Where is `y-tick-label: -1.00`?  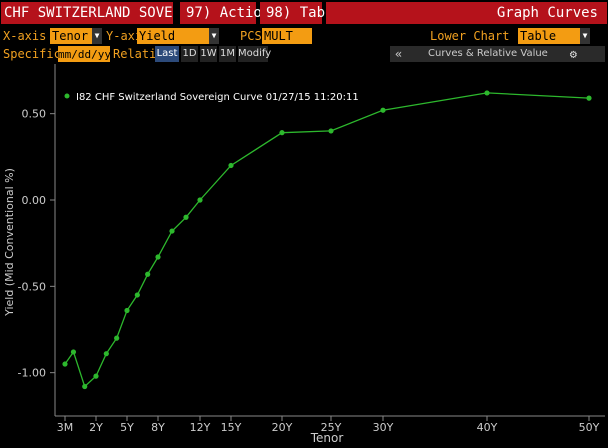 y-tick-label: -1.00 is located at coordinates (32, 373).